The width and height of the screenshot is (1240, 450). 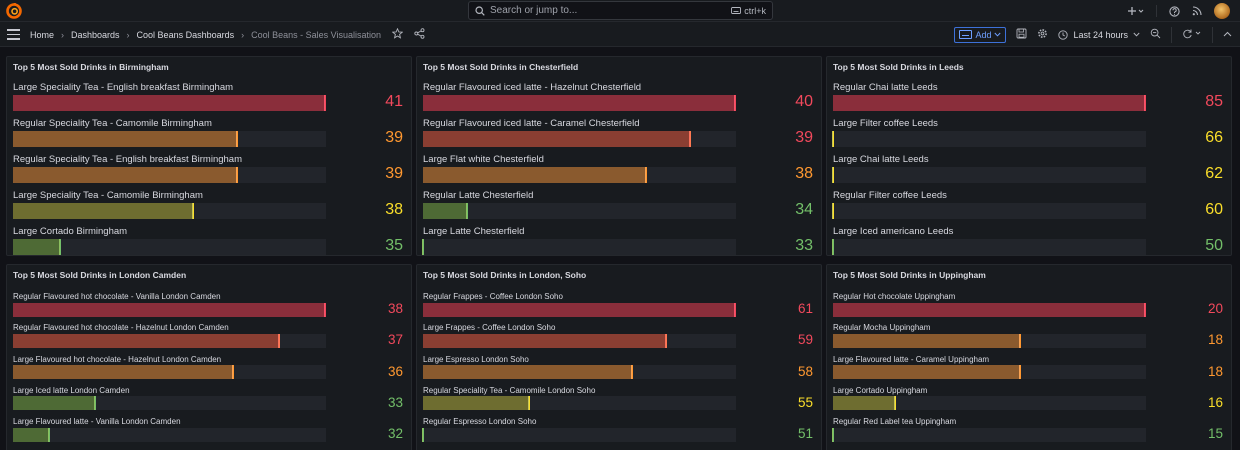 What do you see at coordinates (1029, 335) in the screenshot?
I see `bar-gauge-row: Regular Mocha Uppingham 18` at bounding box center [1029, 335].